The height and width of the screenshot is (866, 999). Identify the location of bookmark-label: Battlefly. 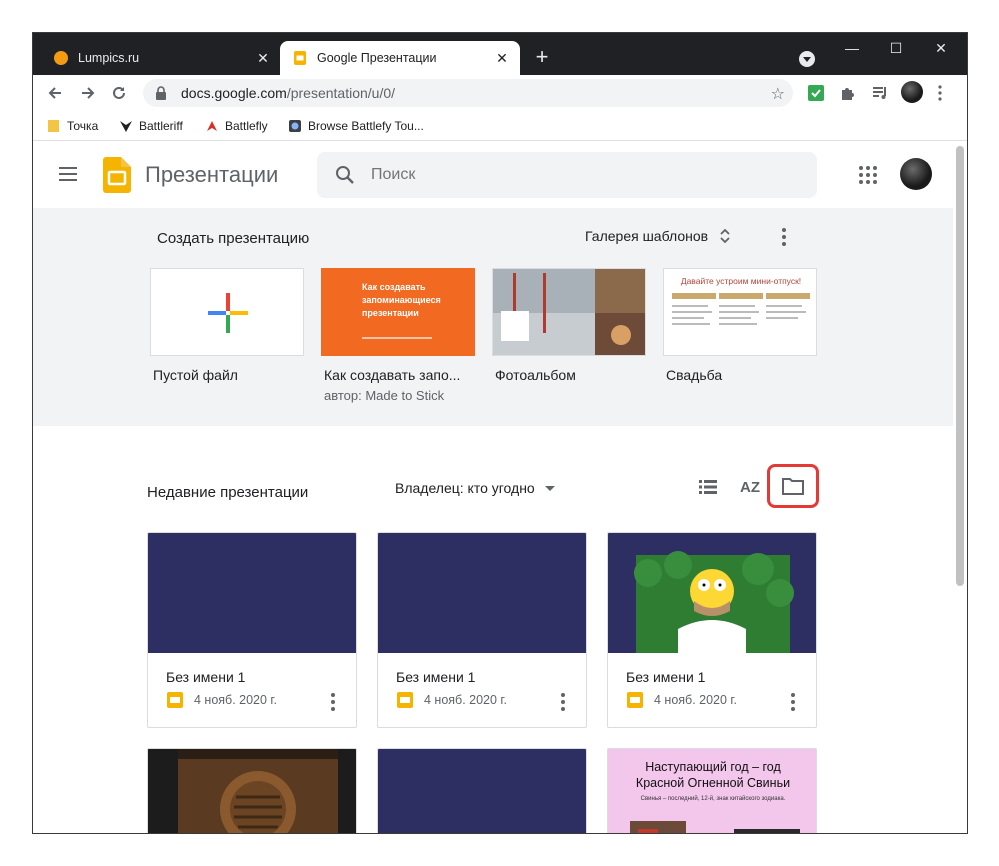
(246, 126).